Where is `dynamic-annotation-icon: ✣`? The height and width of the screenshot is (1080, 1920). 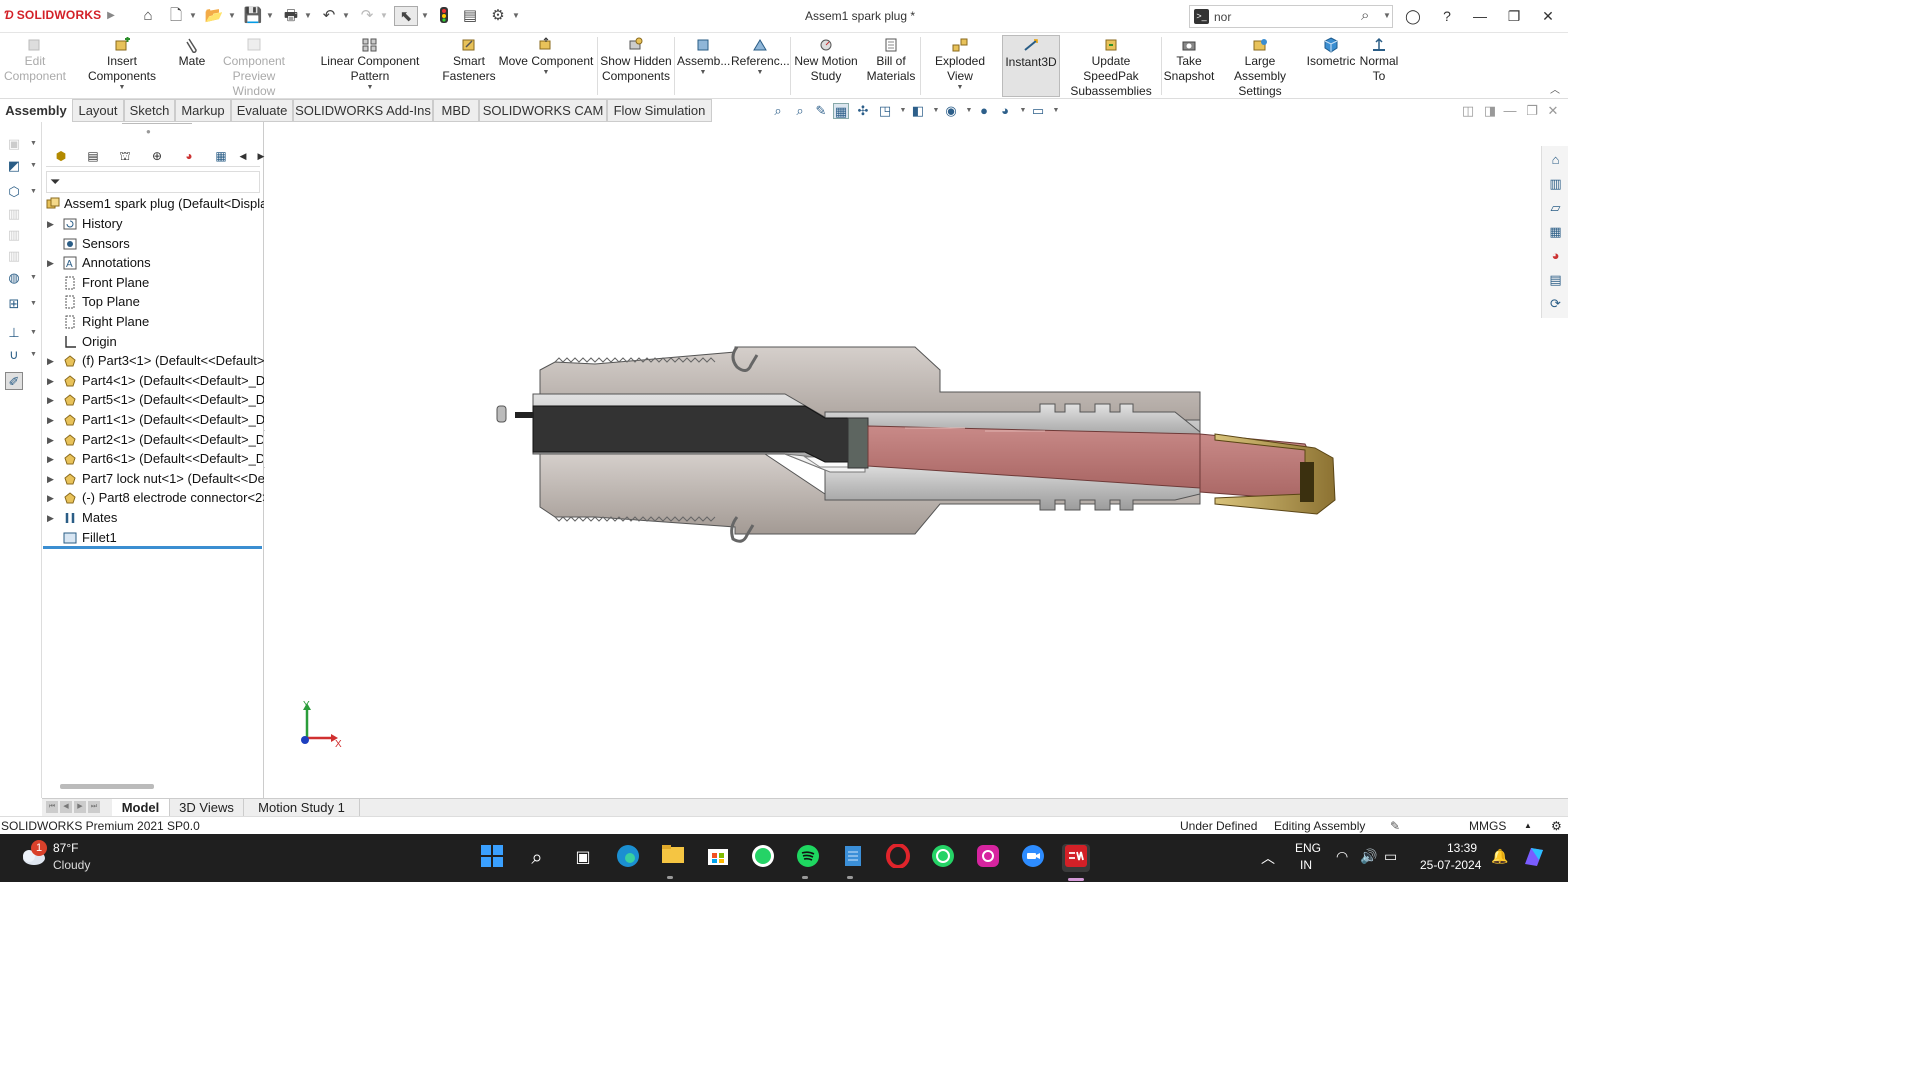 dynamic-annotation-icon: ✣ is located at coordinates (863, 111).